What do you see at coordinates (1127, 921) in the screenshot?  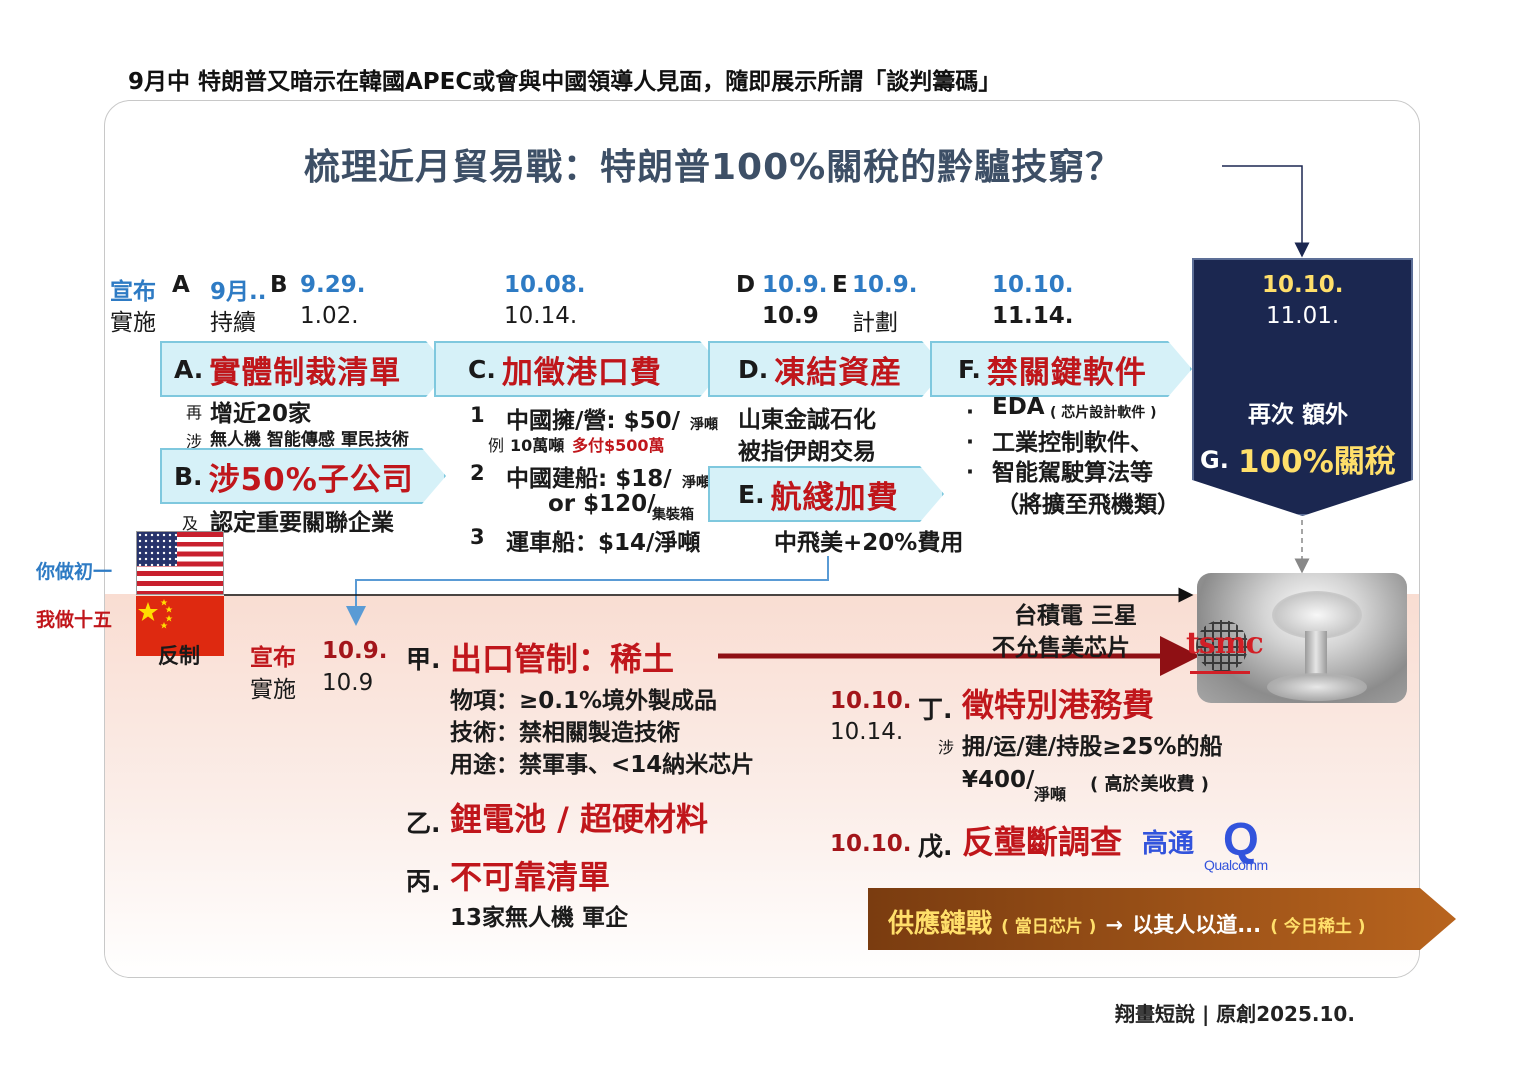 I see `supply-chain-banner-text: 供應鏈戰 ( 當日芯片 ) → 以其人以道... ( 今日稀土 )` at bounding box center [1127, 921].